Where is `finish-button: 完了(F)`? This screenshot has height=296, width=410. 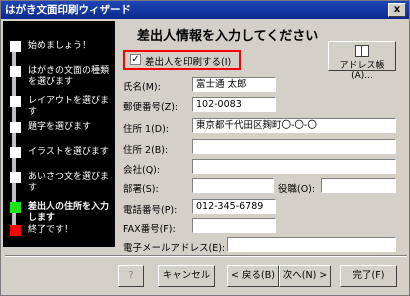
finish-button: 完了(F) is located at coordinates (368, 276).